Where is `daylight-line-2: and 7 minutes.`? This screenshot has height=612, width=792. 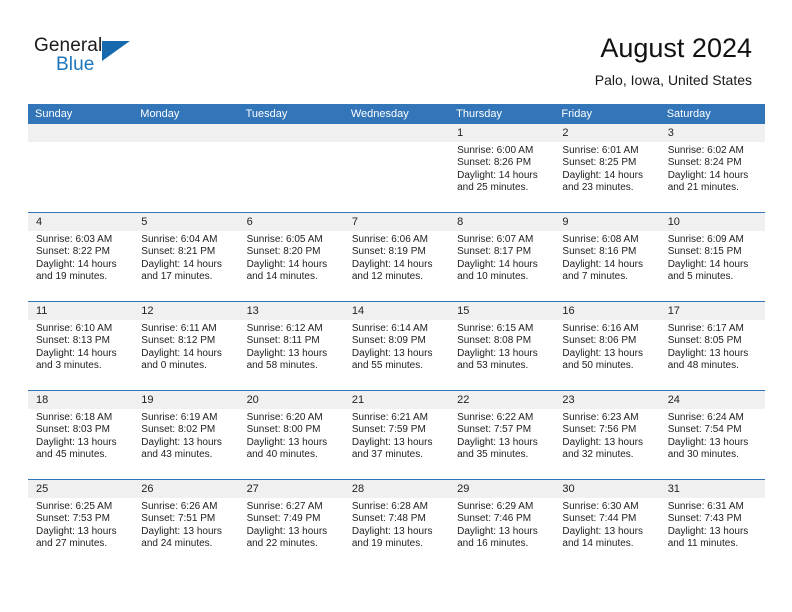
daylight-line-2: and 7 minutes. is located at coordinates (595, 277).